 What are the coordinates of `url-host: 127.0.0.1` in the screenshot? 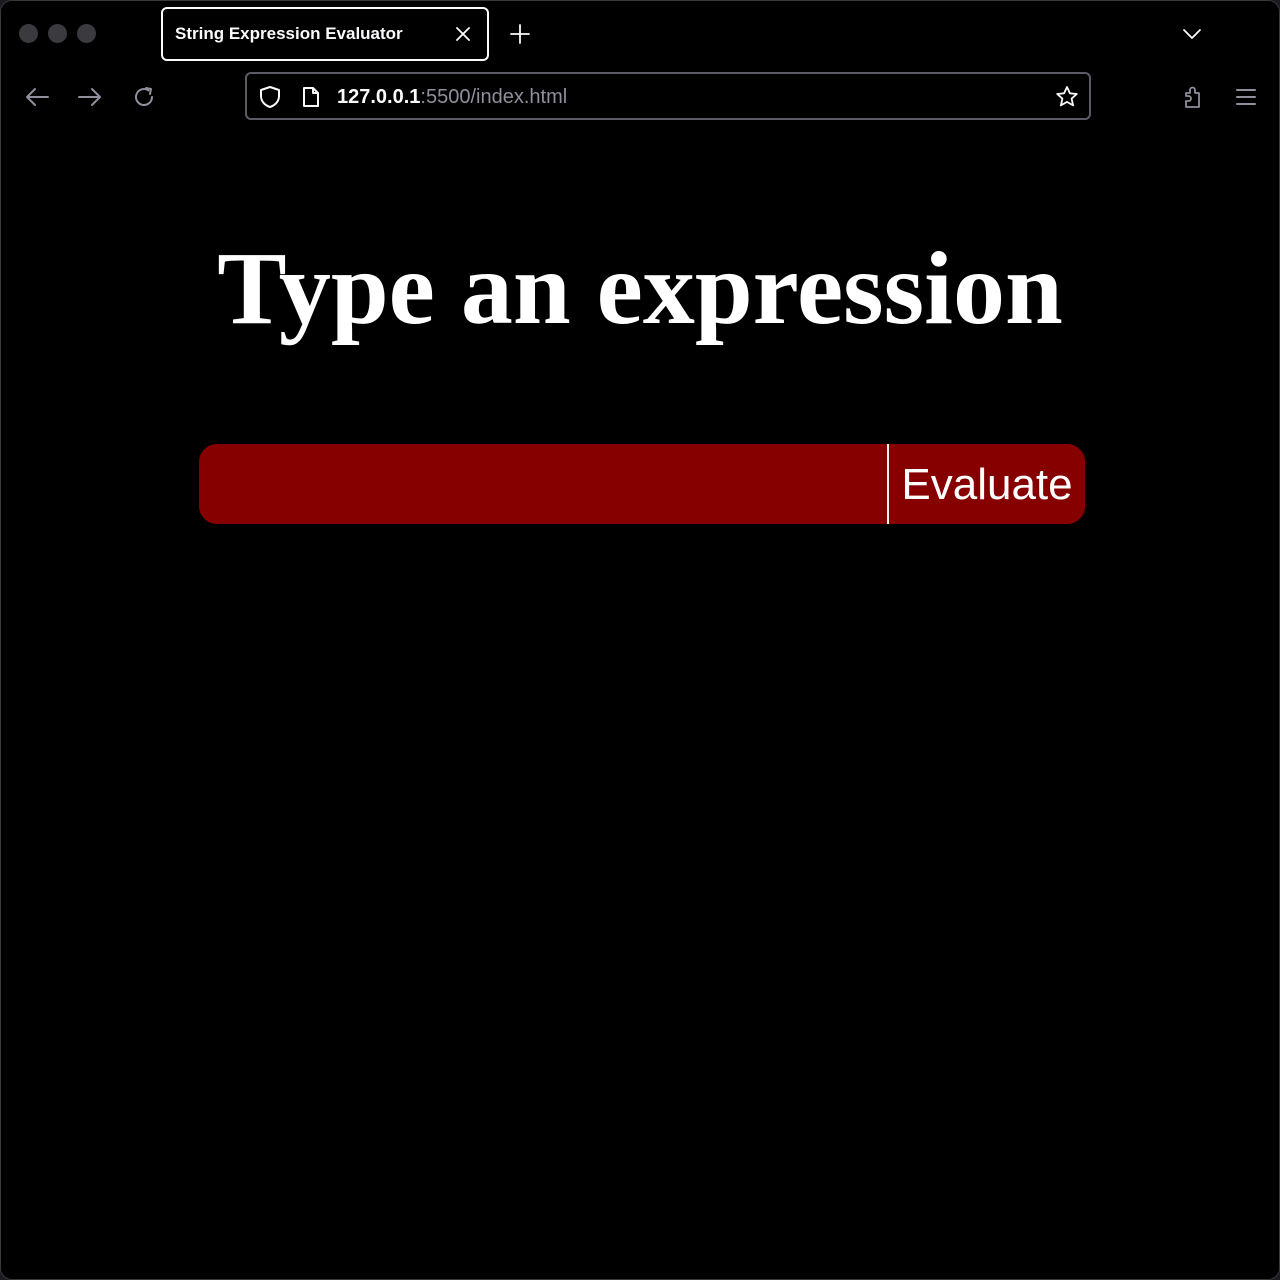 It's located at (379, 97).